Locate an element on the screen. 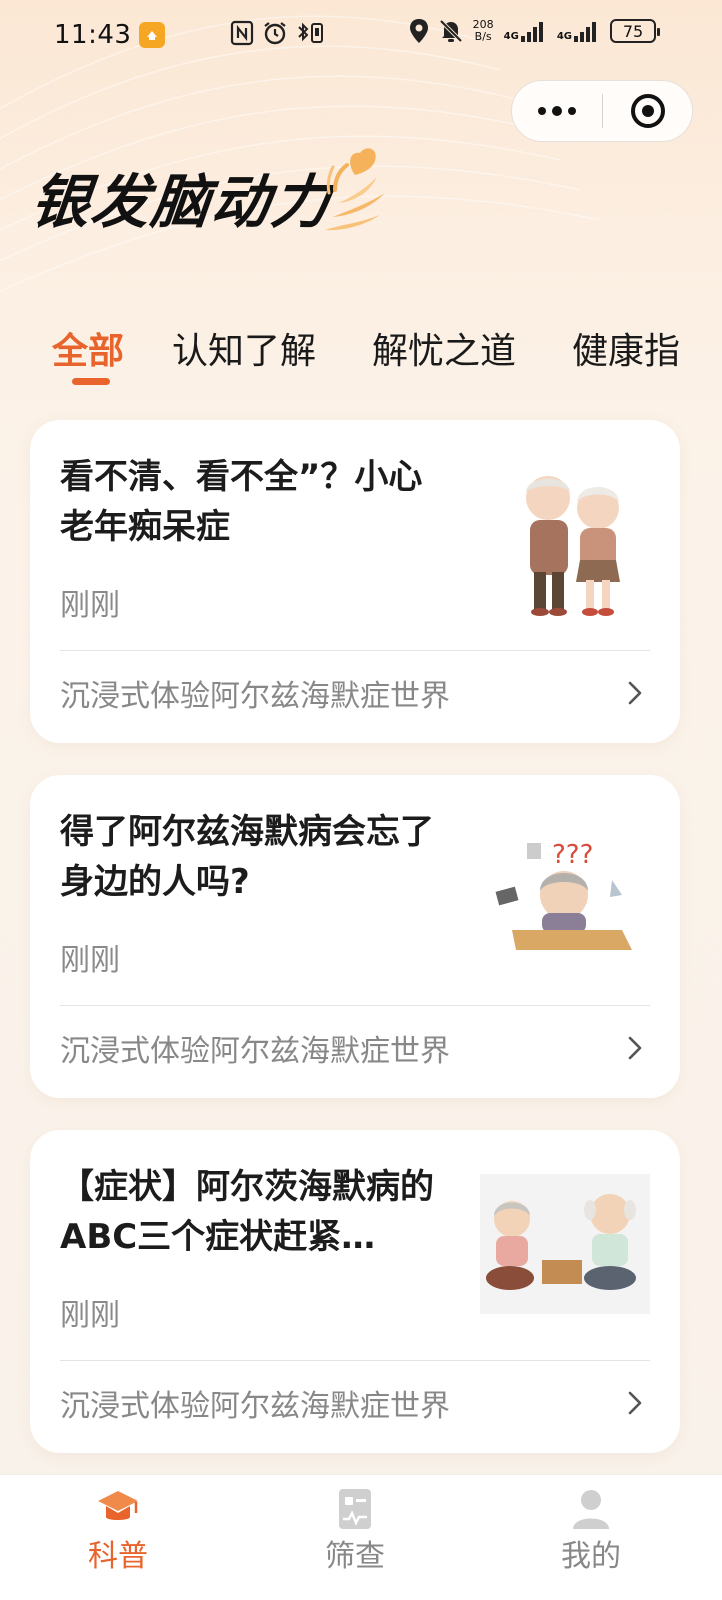  battery-level: 75 is located at coordinates (633, 31).